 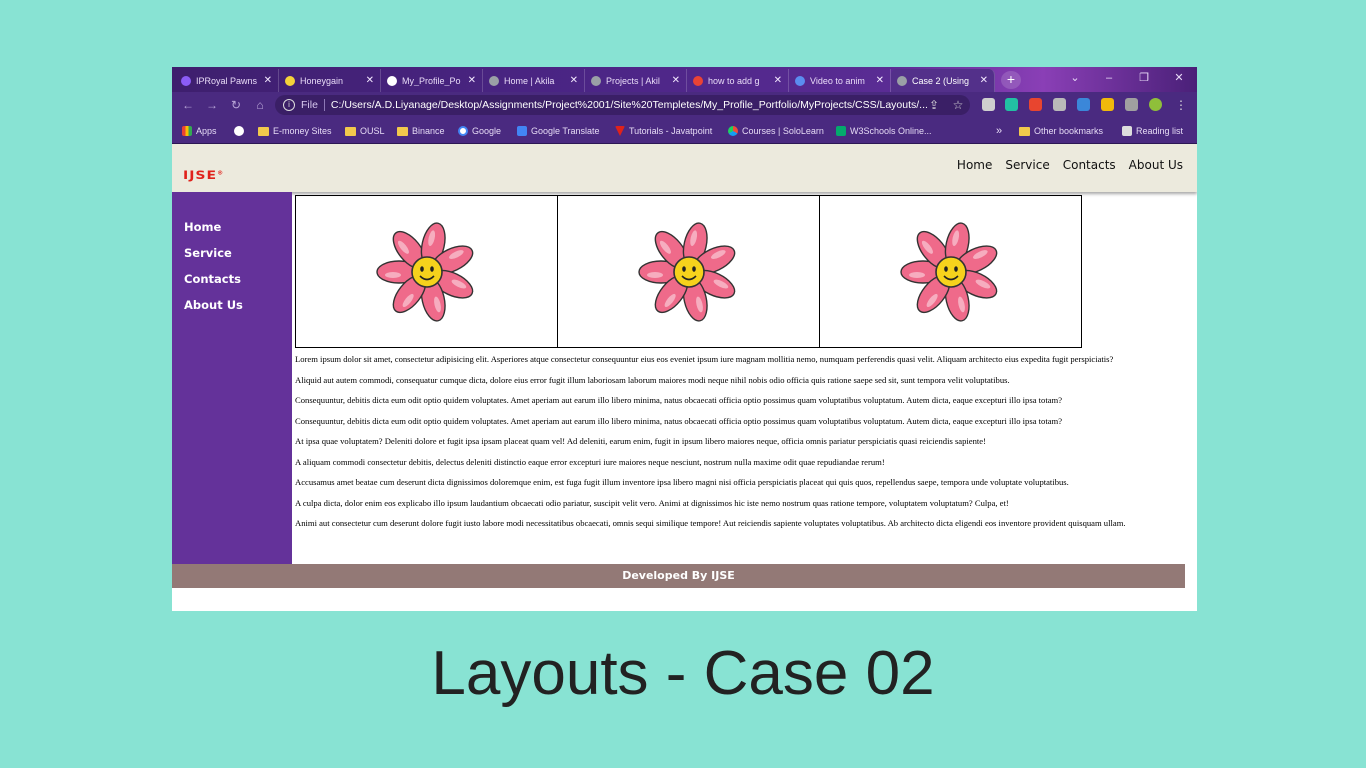 I want to click on tab-title: Home | Akila, so click(x=529, y=80).